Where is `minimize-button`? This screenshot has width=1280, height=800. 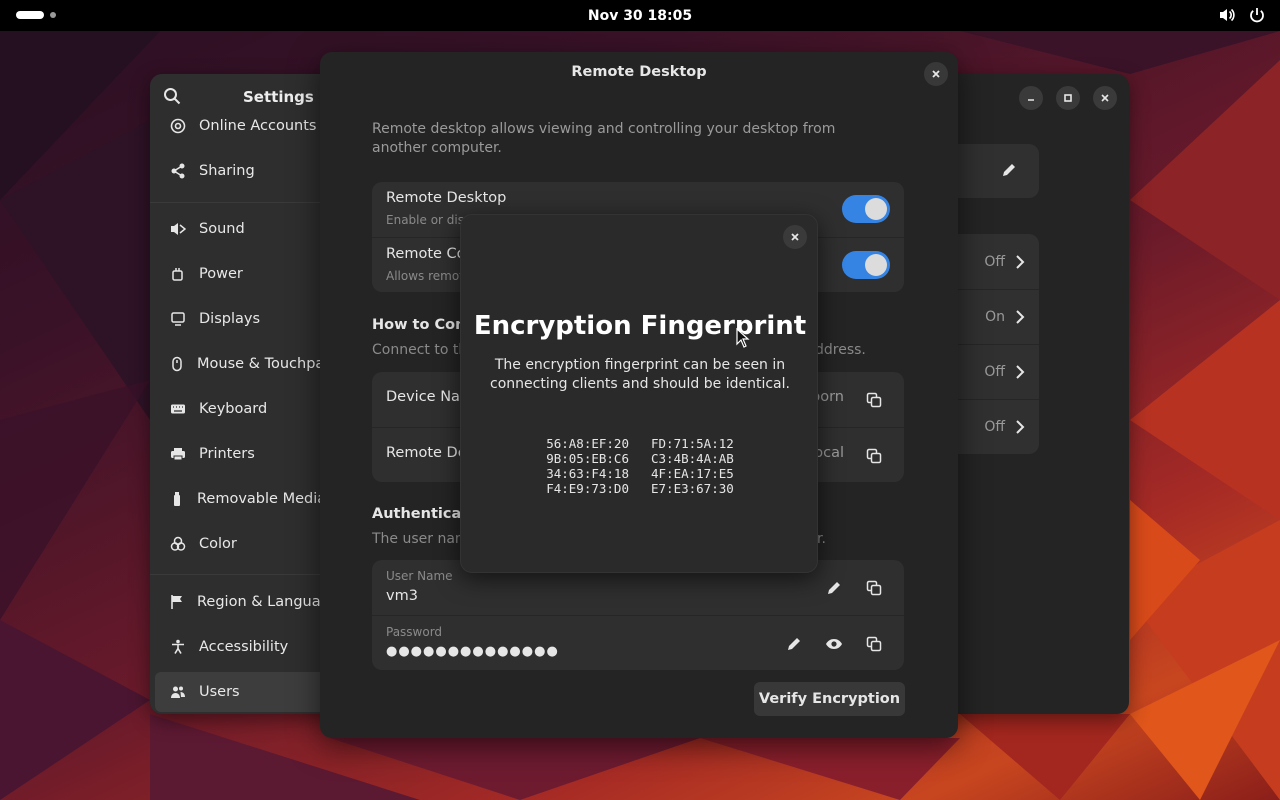
minimize-button is located at coordinates (1031, 98).